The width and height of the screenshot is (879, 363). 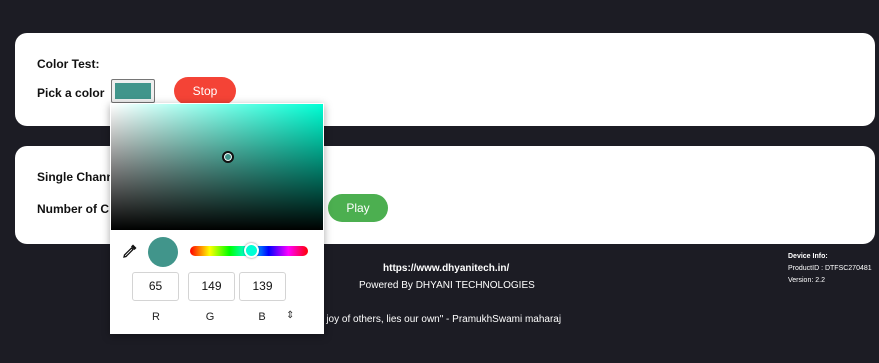 What do you see at coordinates (358, 208) in the screenshot?
I see `play-button: Play` at bounding box center [358, 208].